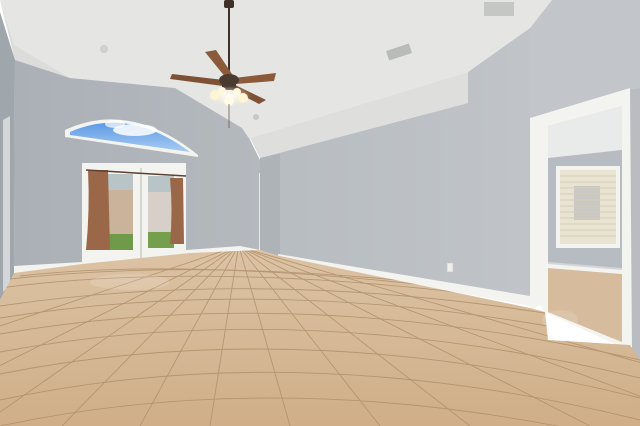  What do you see at coordinates (450, 267) in the screenshot?
I see `outlet-icon` at bounding box center [450, 267].